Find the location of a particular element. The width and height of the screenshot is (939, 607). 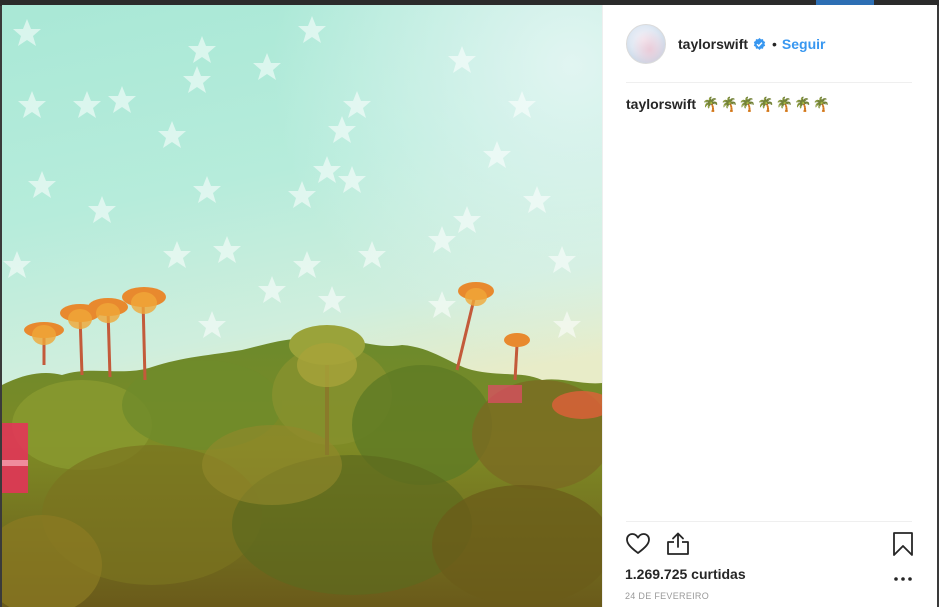

share-icon is located at coordinates (678, 543).